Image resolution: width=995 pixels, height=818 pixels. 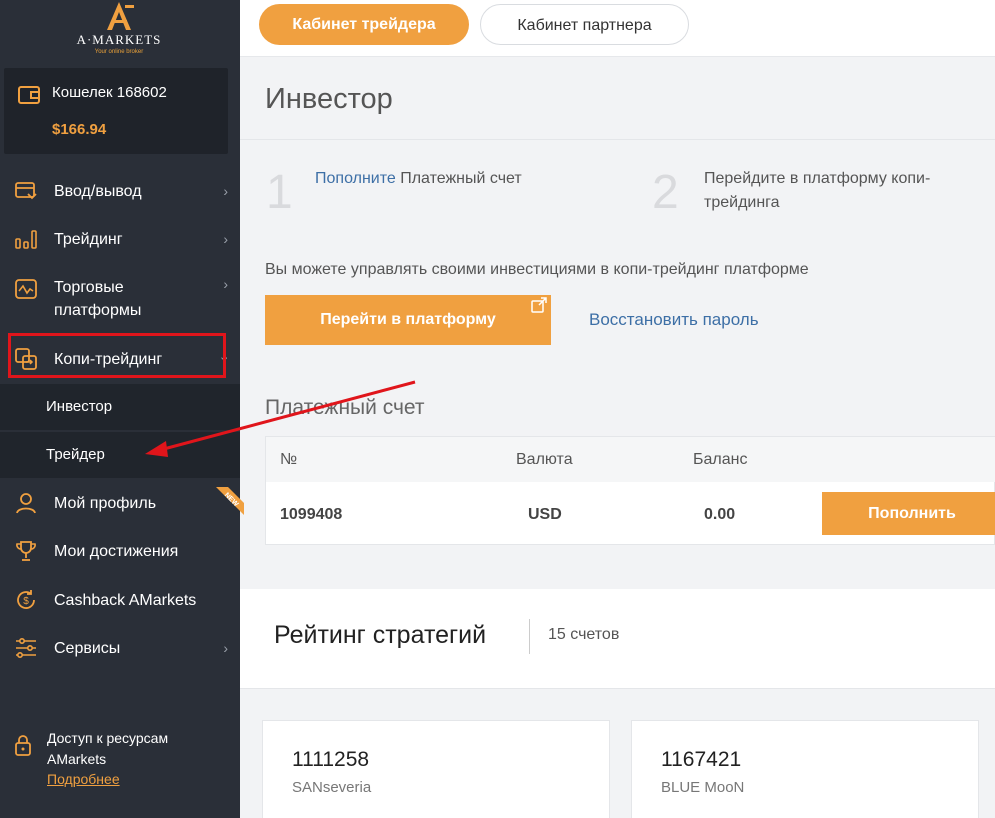 What do you see at coordinates (331, 759) in the screenshot?
I see `strategy-id: 1111258` at bounding box center [331, 759].